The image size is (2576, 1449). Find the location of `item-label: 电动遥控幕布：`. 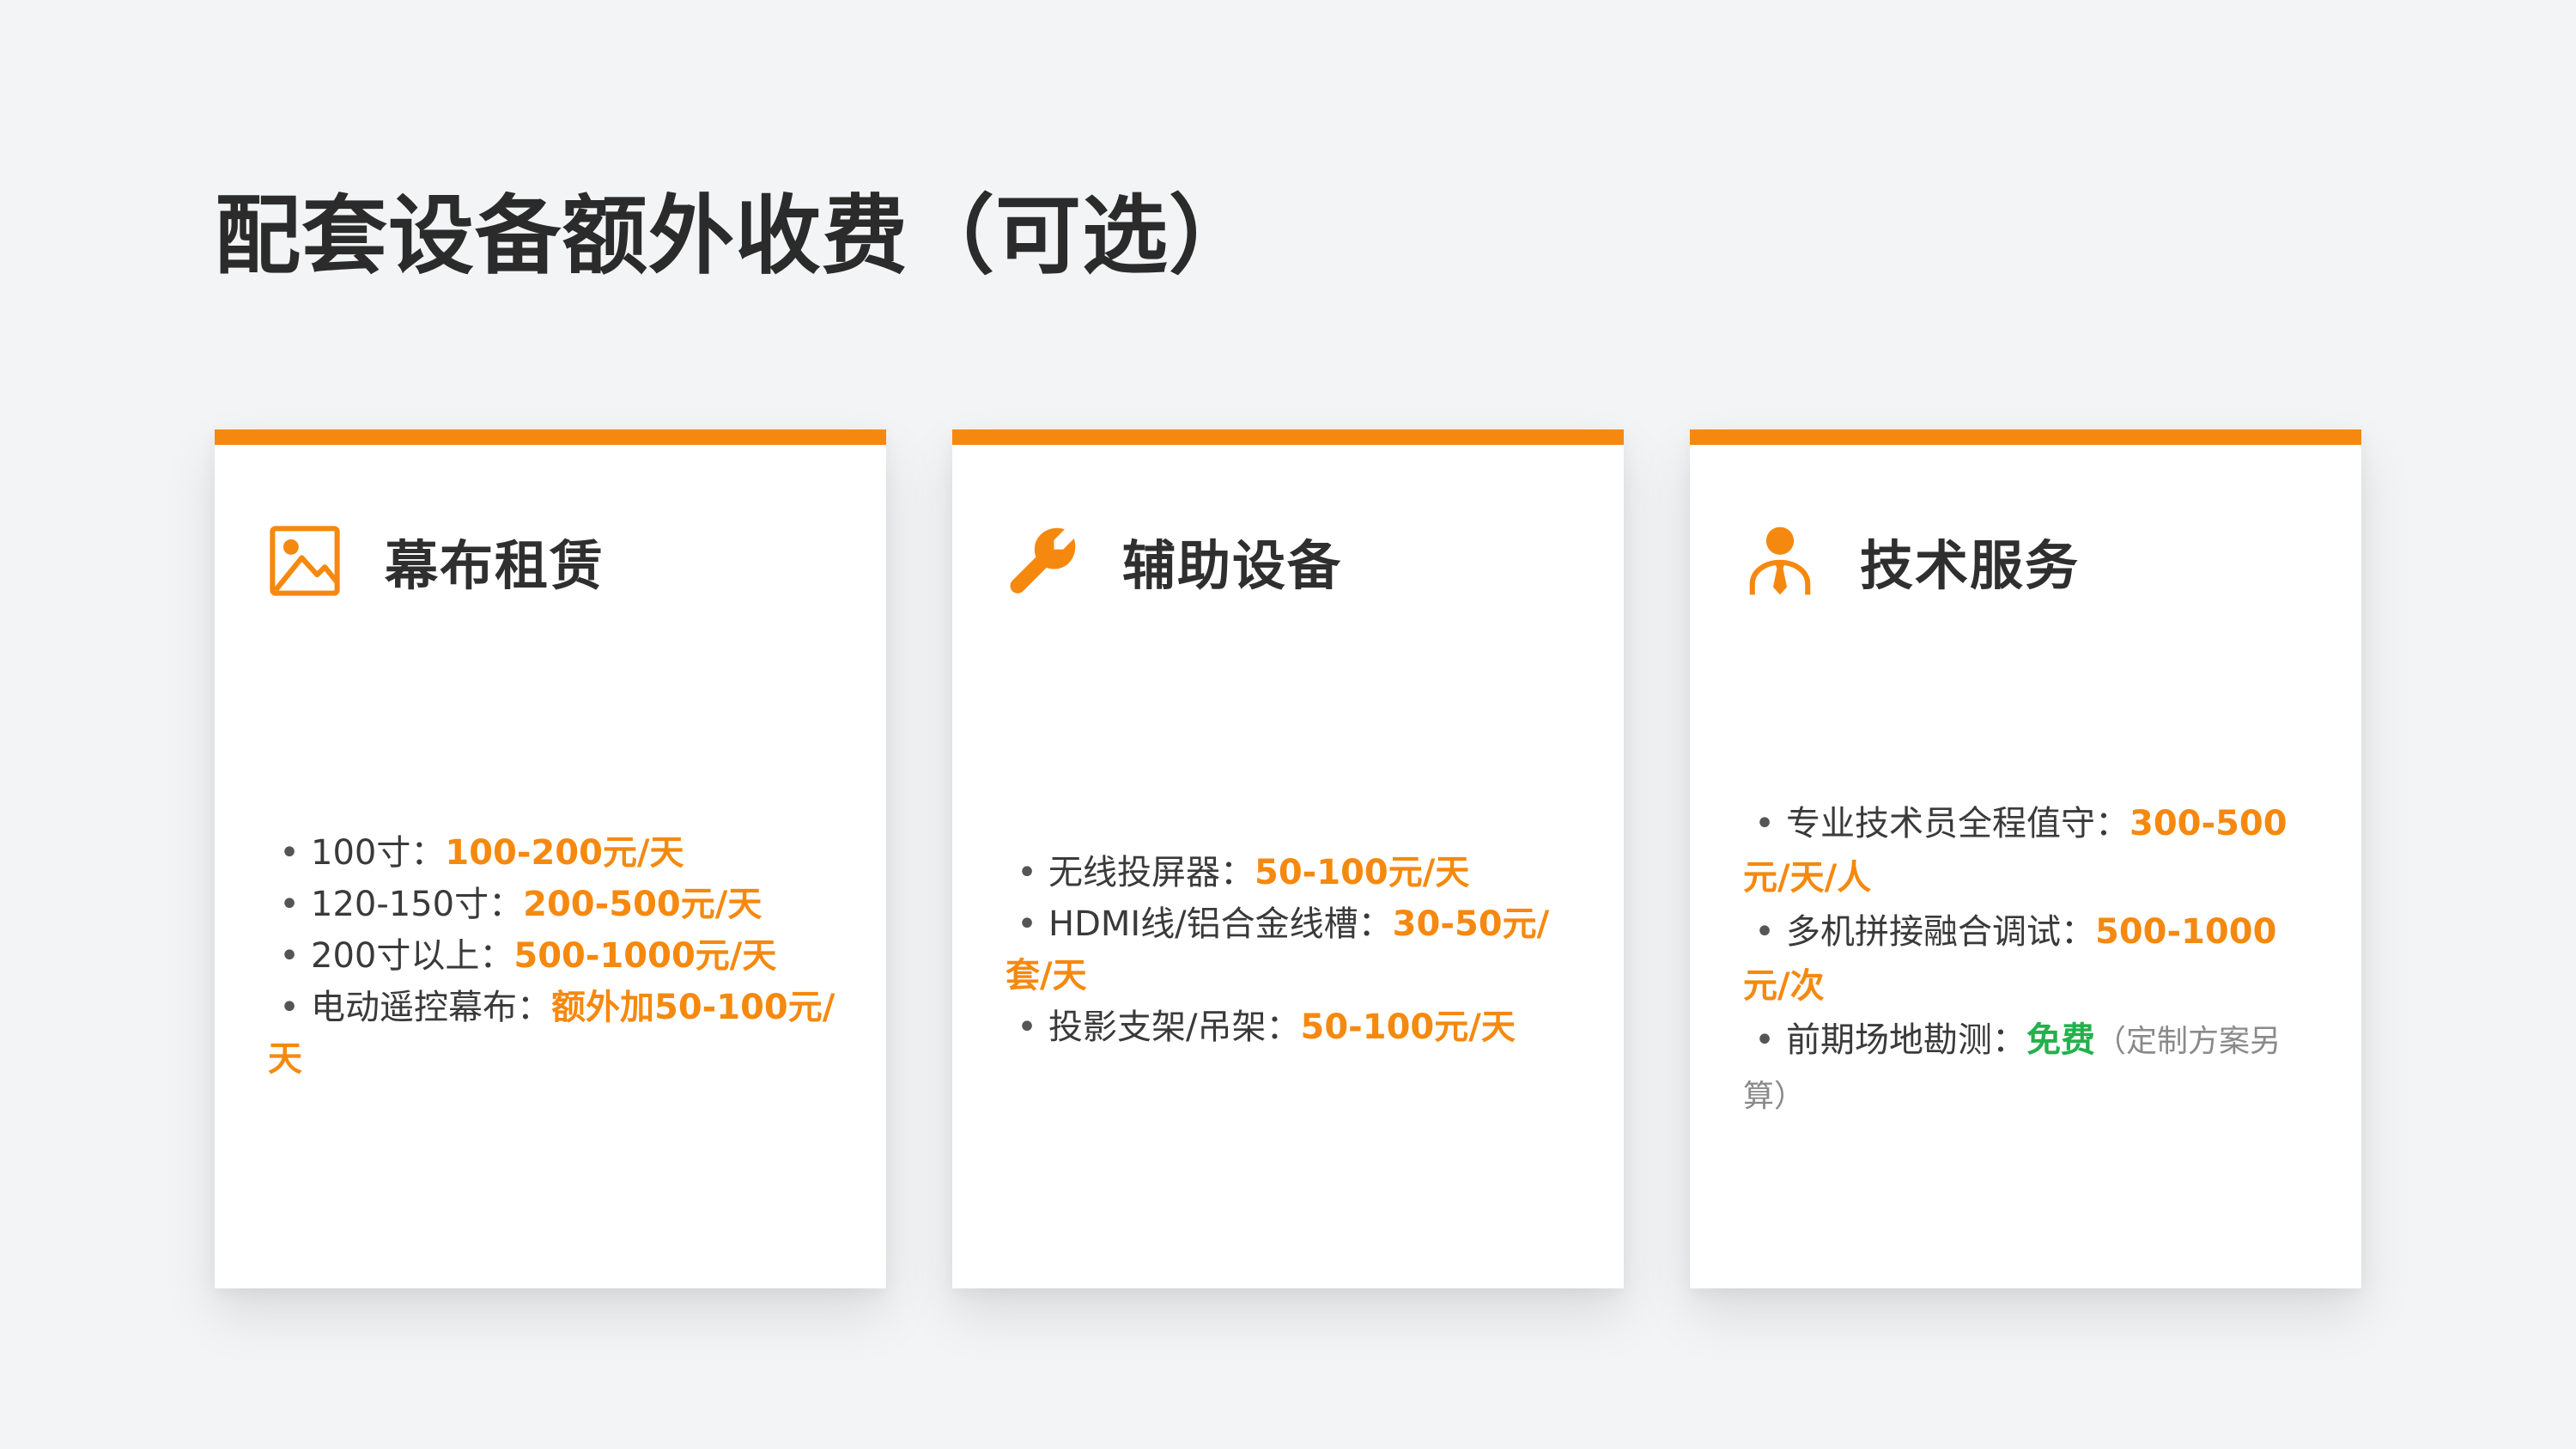

item-label: 电动遥控幕布： is located at coordinates (431, 1007).